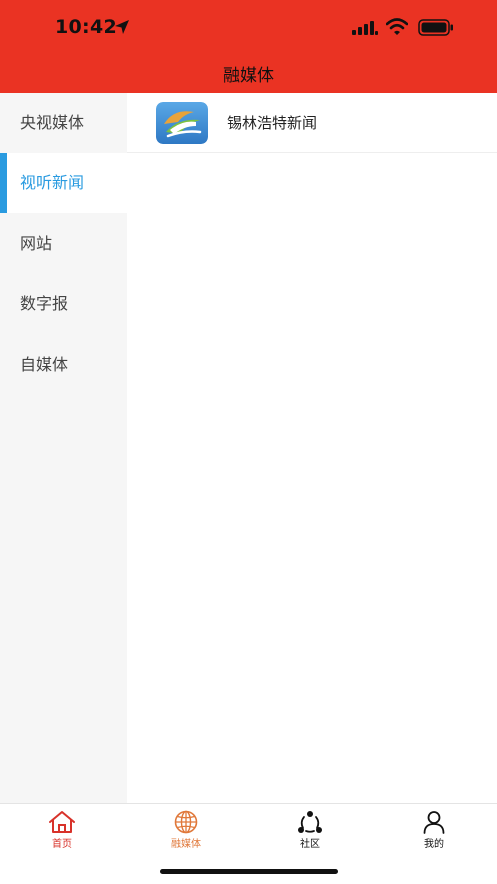  I want to click on sidebar-item-self-media: 自媒体, so click(63, 365).